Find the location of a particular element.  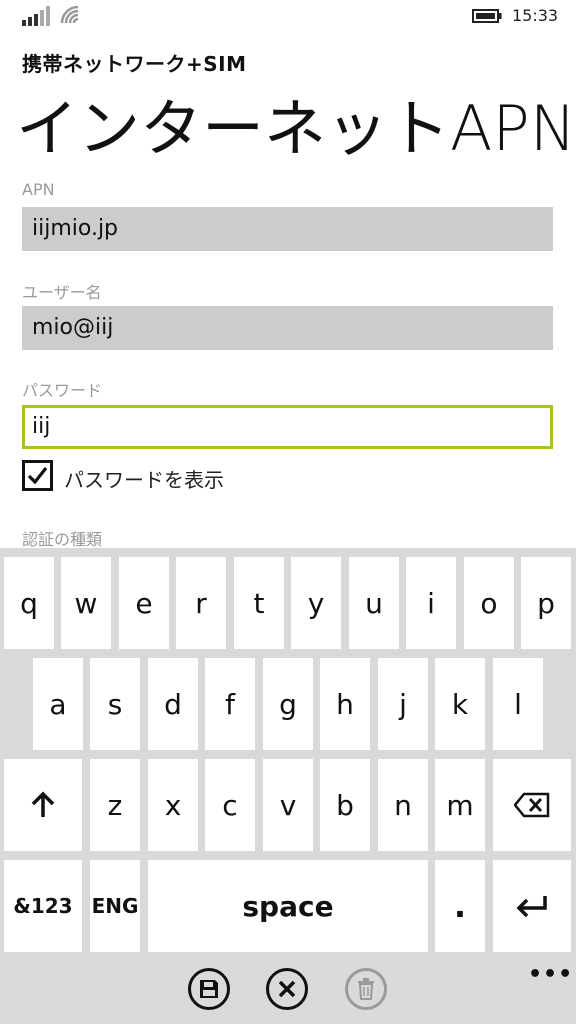

battery-icon is located at coordinates (487, 16).